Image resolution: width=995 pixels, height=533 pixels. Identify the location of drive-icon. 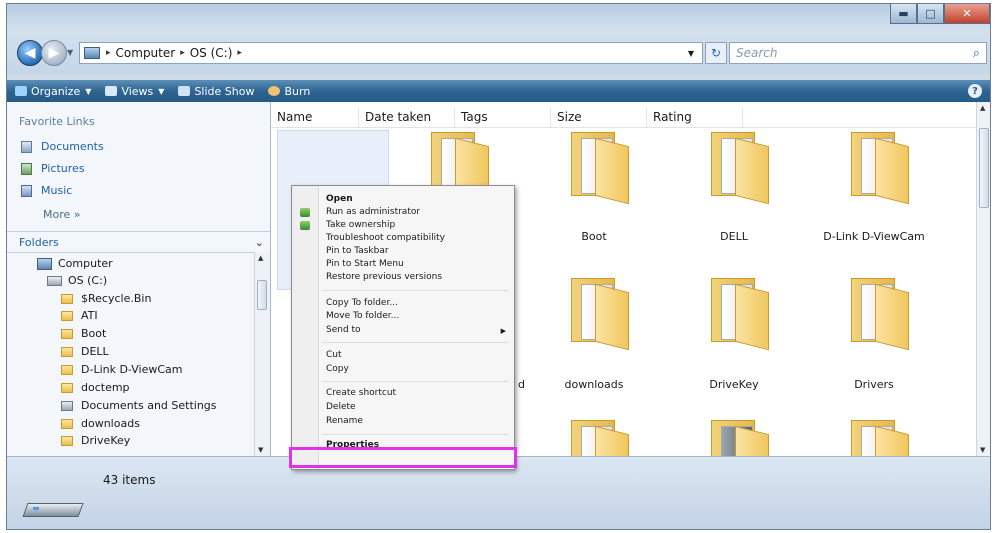
(53, 508).